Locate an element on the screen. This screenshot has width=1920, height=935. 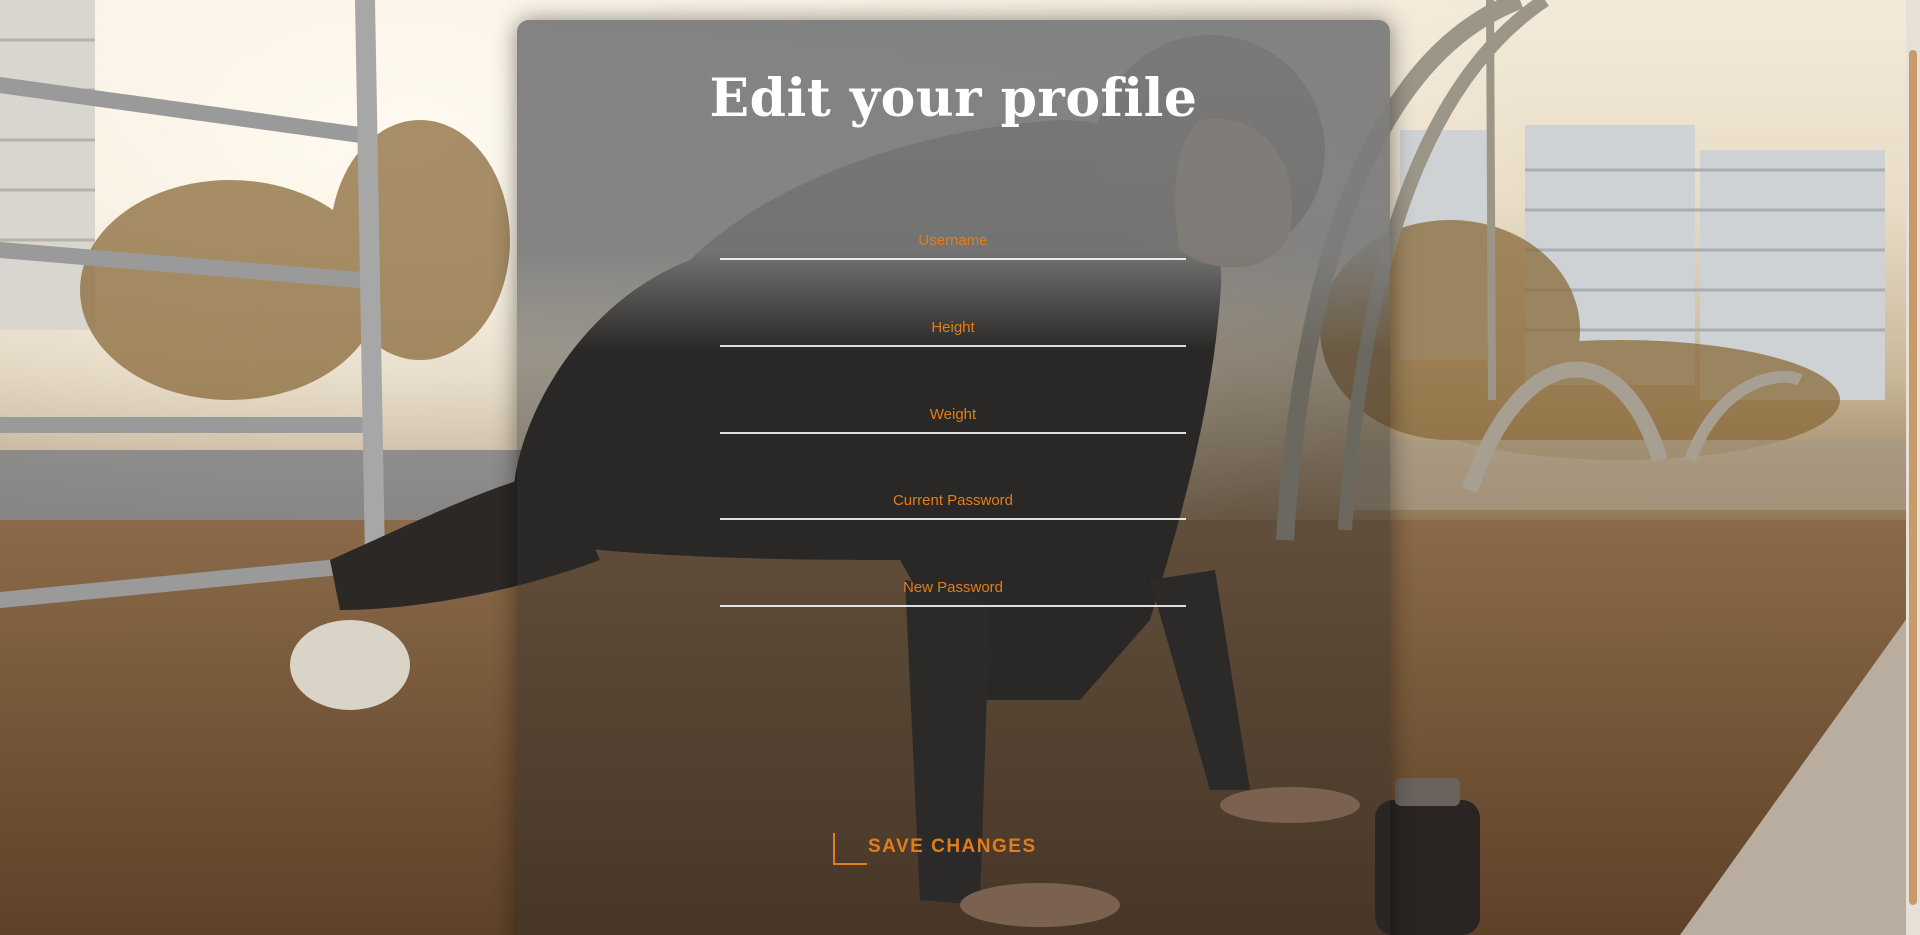
page-scrollbar-thumb is located at coordinates (1913, 477).